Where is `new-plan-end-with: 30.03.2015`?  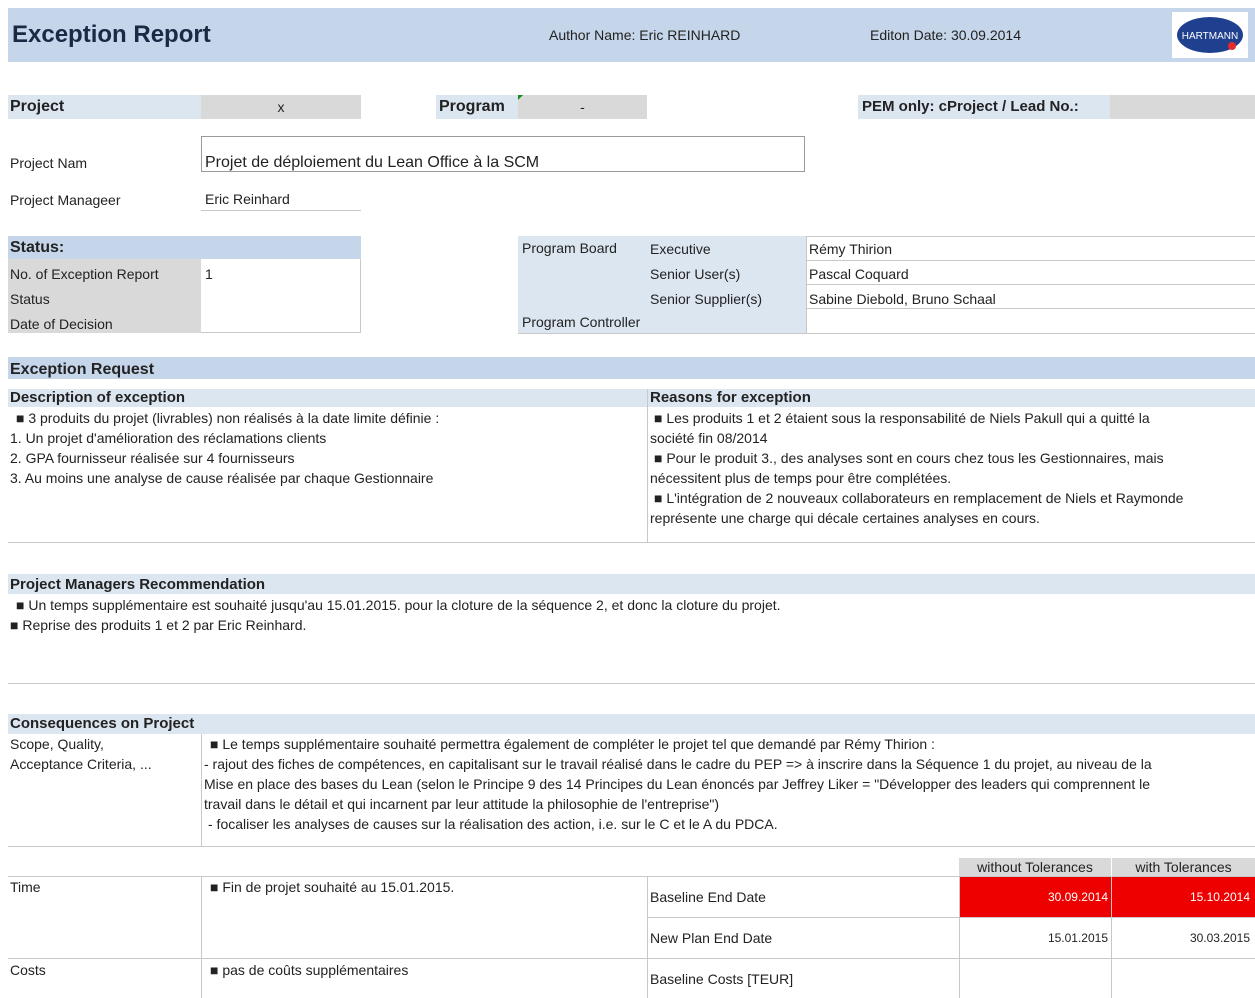 new-plan-end-with: 30.03.2015 is located at coordinates (1219, 938).